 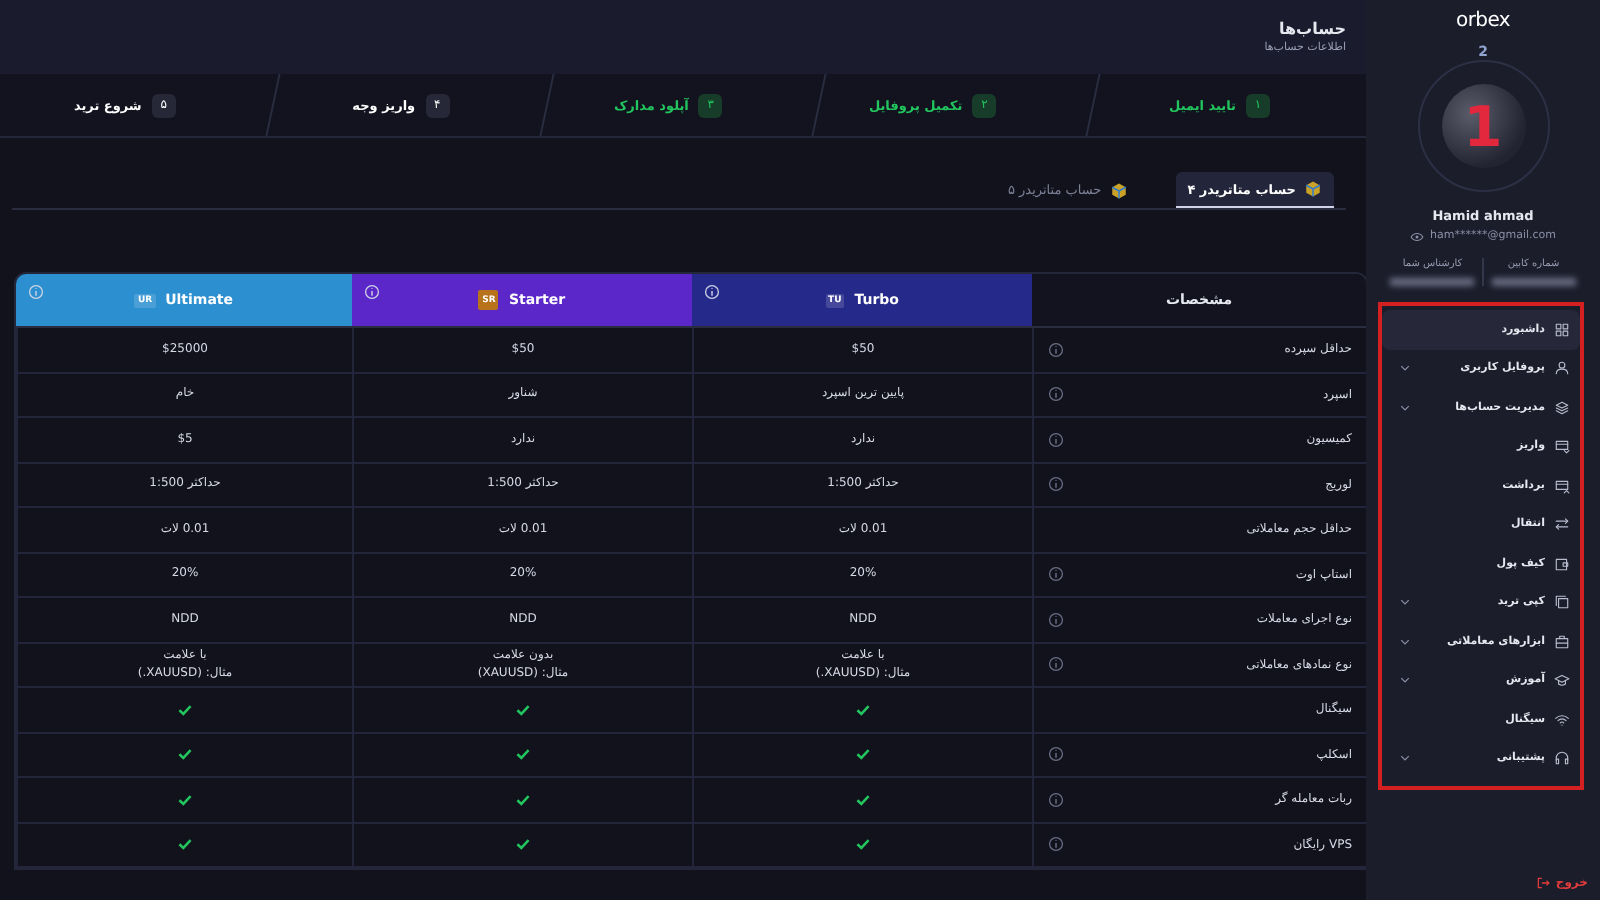 What do you see at coordinates (1561, 758) in the screenshot?
I see `headset-icon` at bounding box center [1561, 758].